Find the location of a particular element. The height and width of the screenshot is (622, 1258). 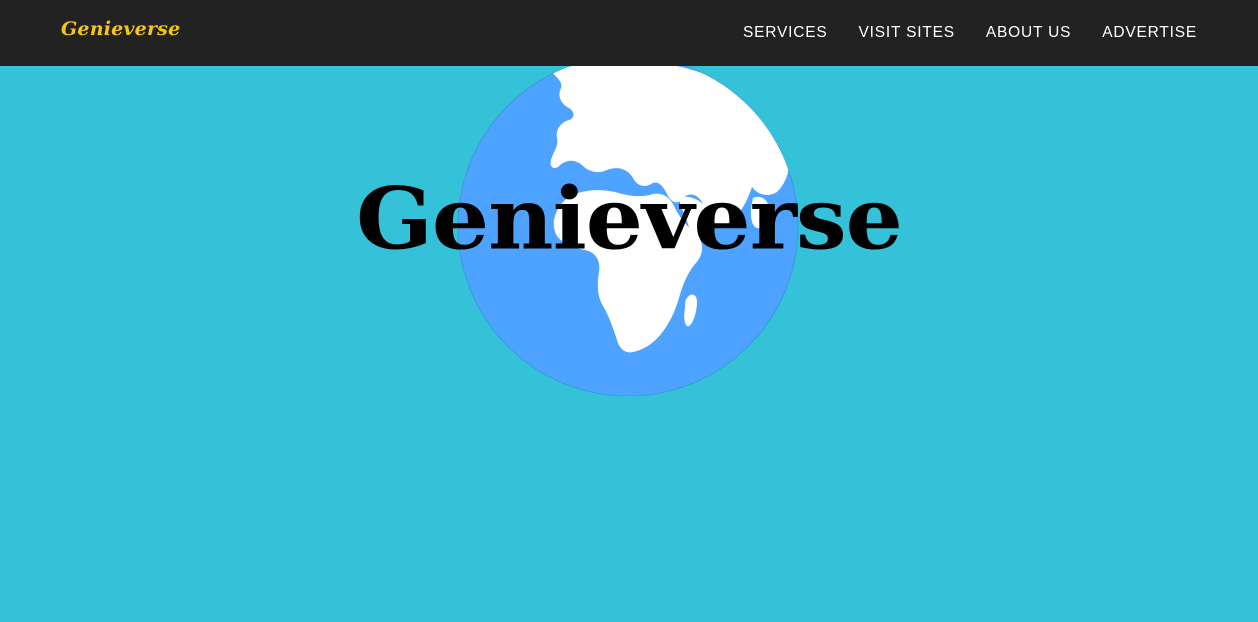

nav-link-about-us: ABOUT US is located at coordinates (1028, 32).